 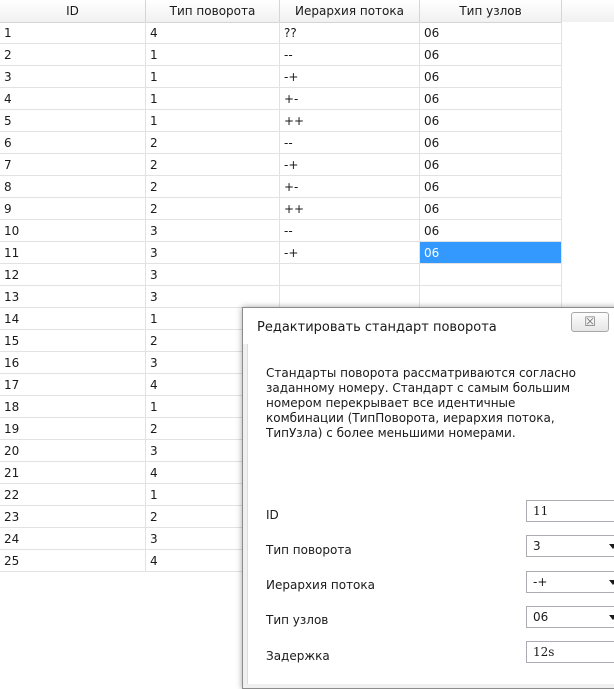 I want to click on flow-hierarchy-label: Иерархия потока, so click(x=321, y=585).